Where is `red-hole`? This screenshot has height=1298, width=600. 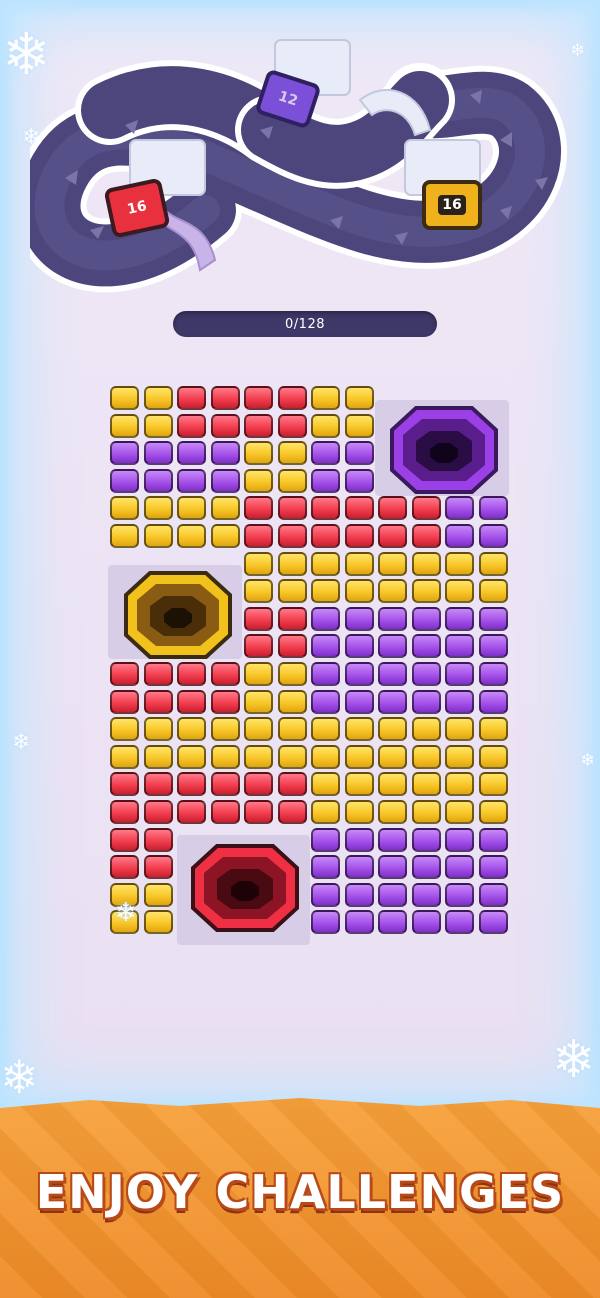 red-hole is located at coordinates (245, 888).